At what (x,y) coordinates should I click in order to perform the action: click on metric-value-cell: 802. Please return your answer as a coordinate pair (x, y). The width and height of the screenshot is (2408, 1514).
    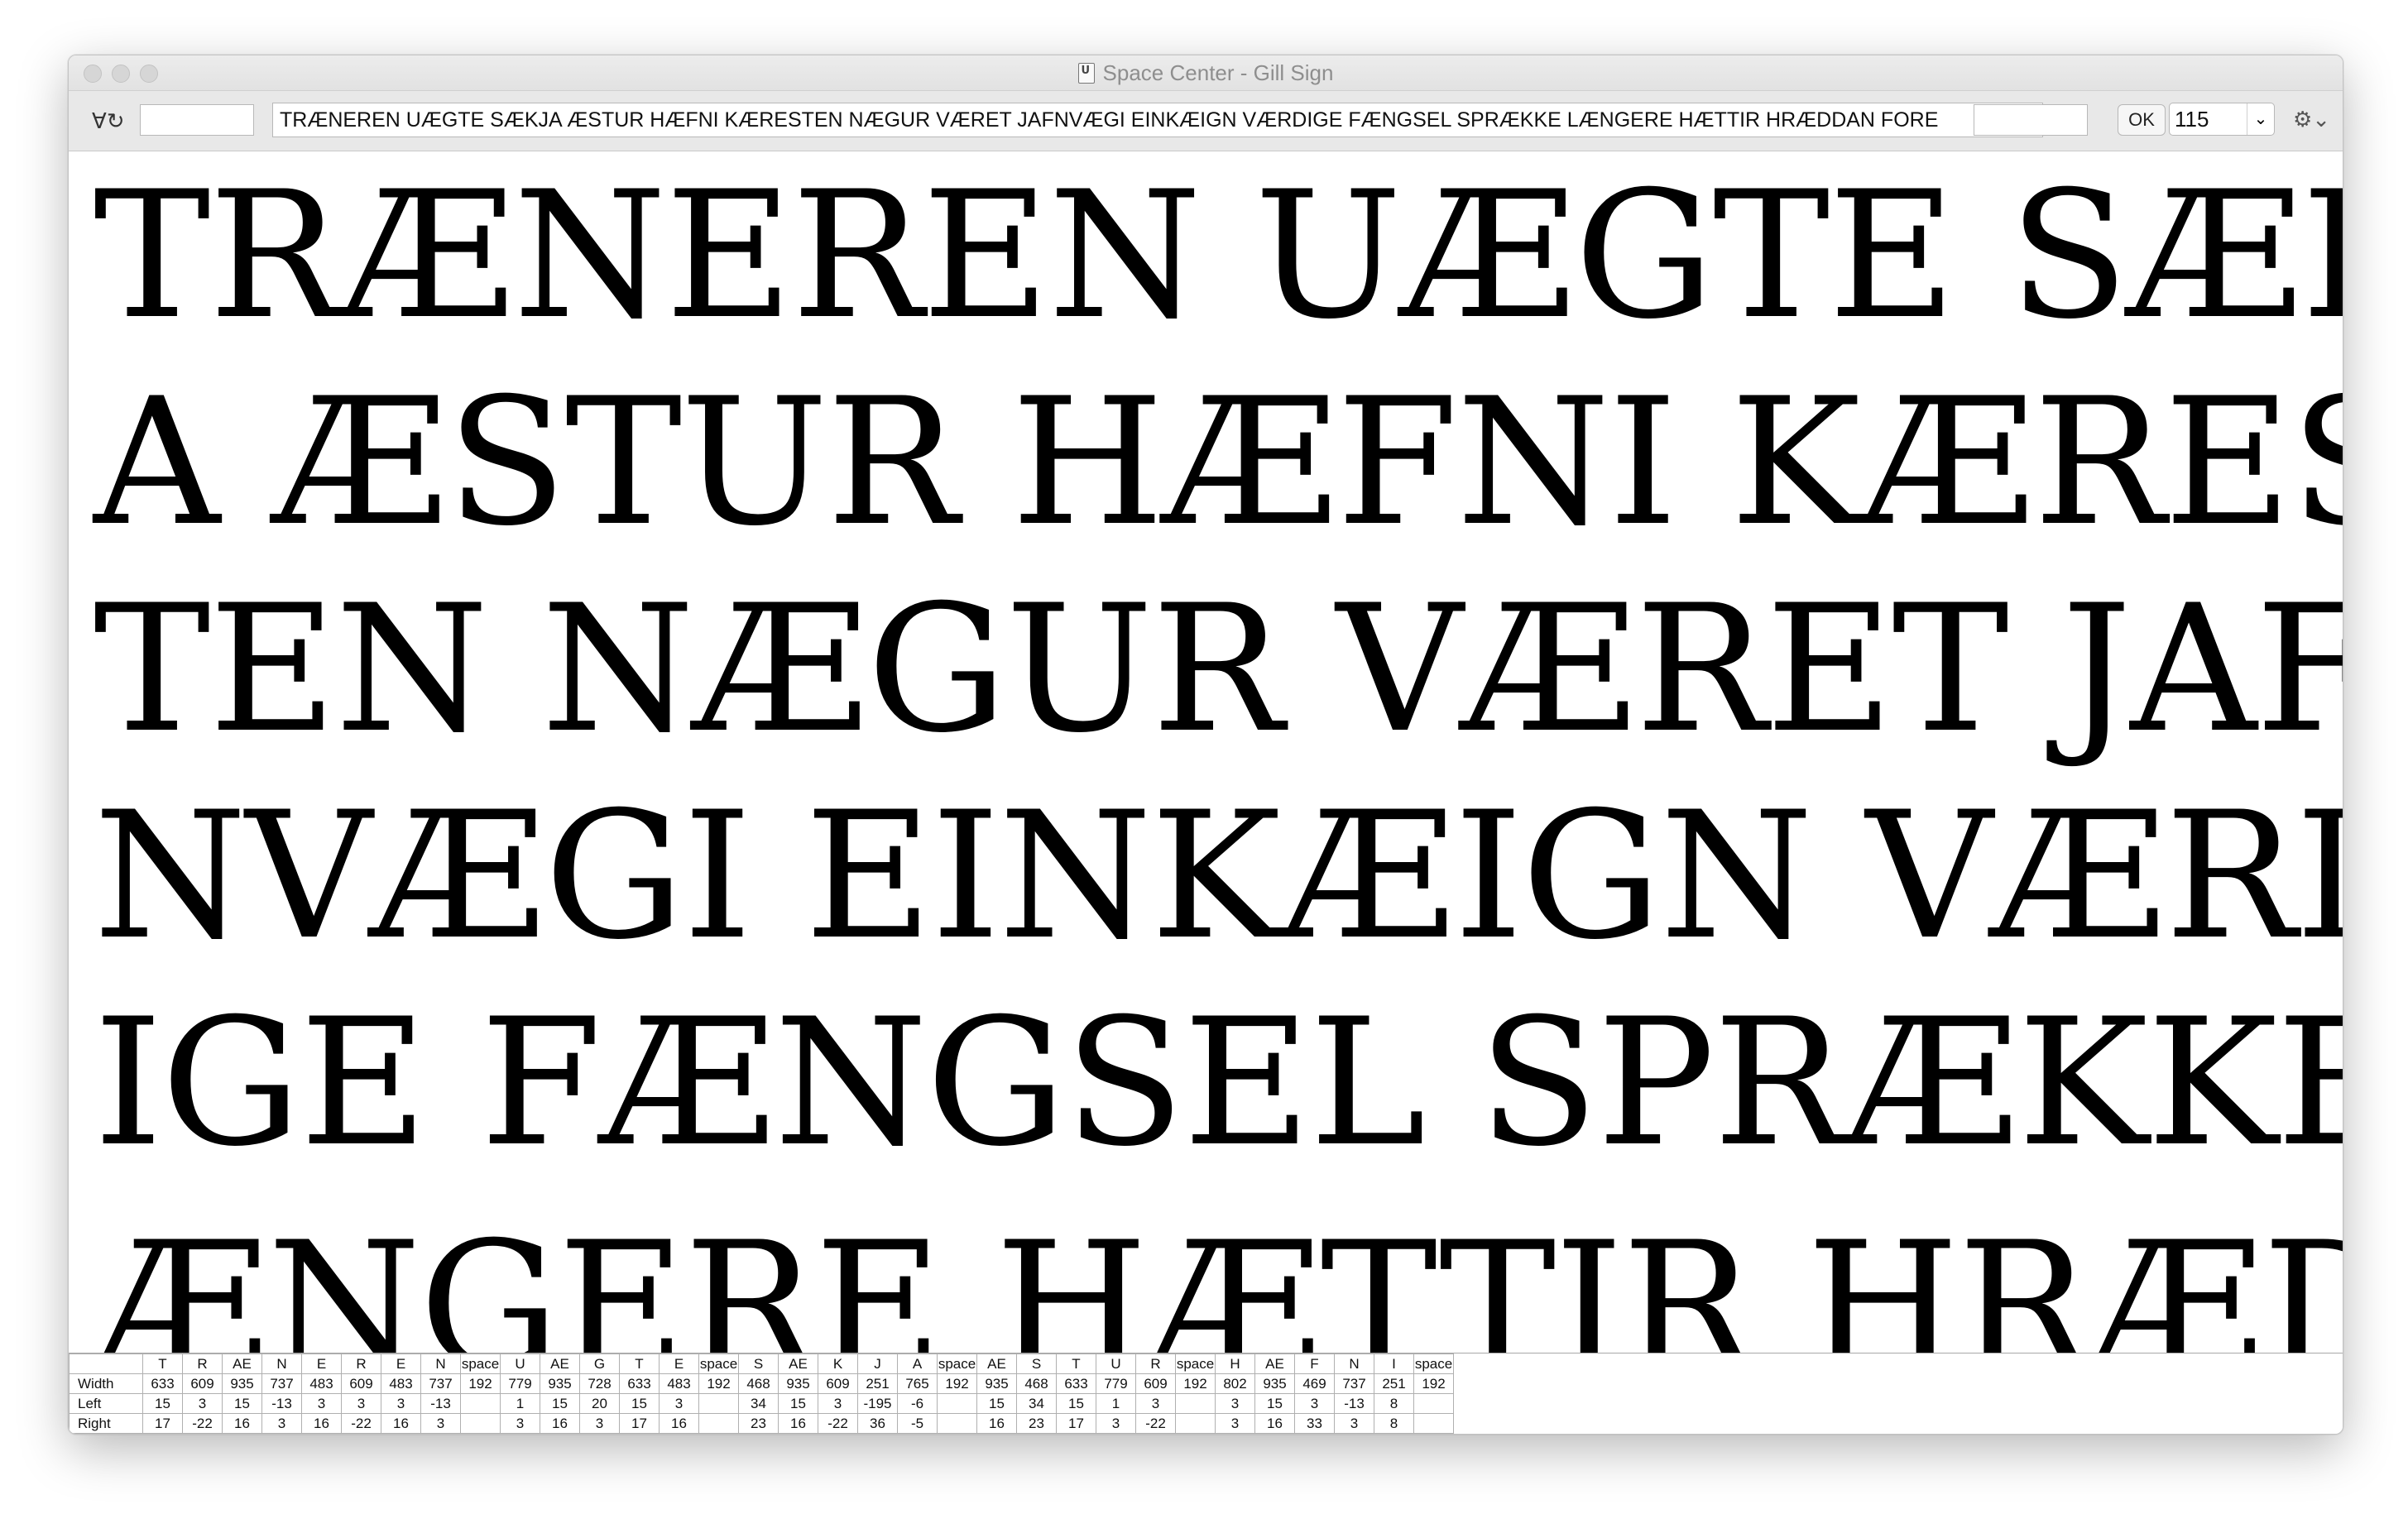
    Looking at the image, I should click on (1235, 1383).